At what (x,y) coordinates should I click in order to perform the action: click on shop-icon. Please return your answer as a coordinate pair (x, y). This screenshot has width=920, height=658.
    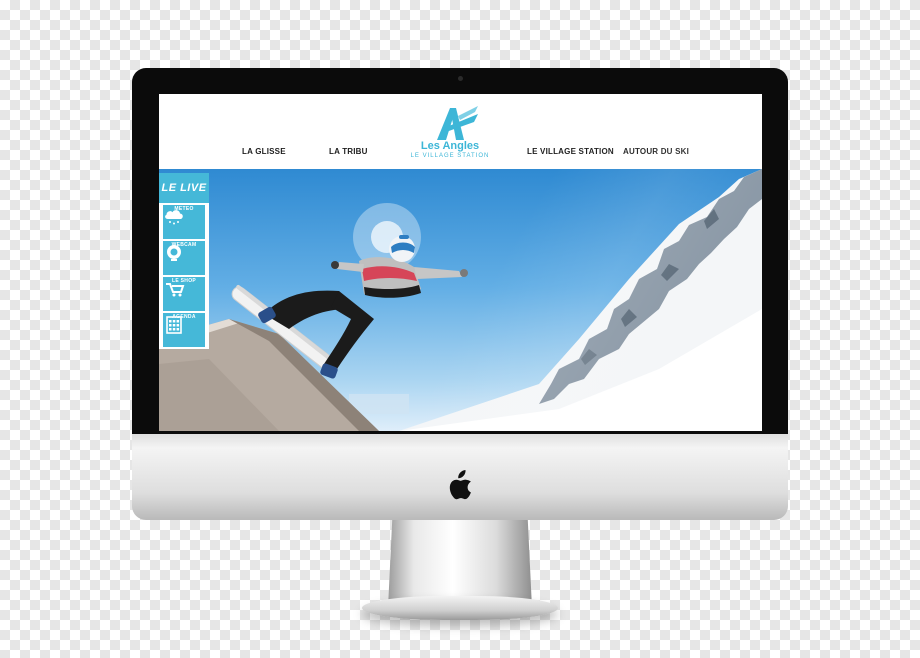
    Looking at the image, I should click on (175, 290).